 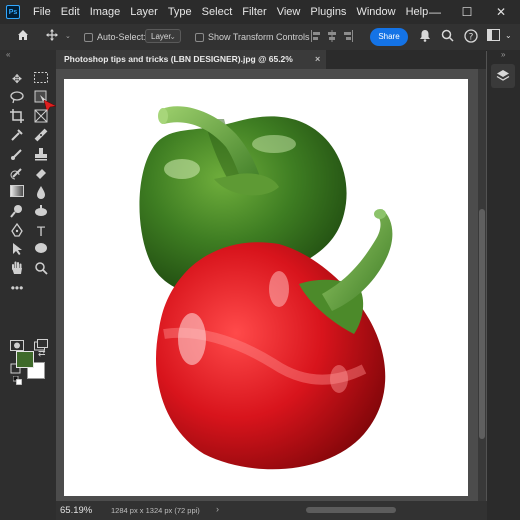 I want to click on align-left-icon, so click(x=316, y=36).